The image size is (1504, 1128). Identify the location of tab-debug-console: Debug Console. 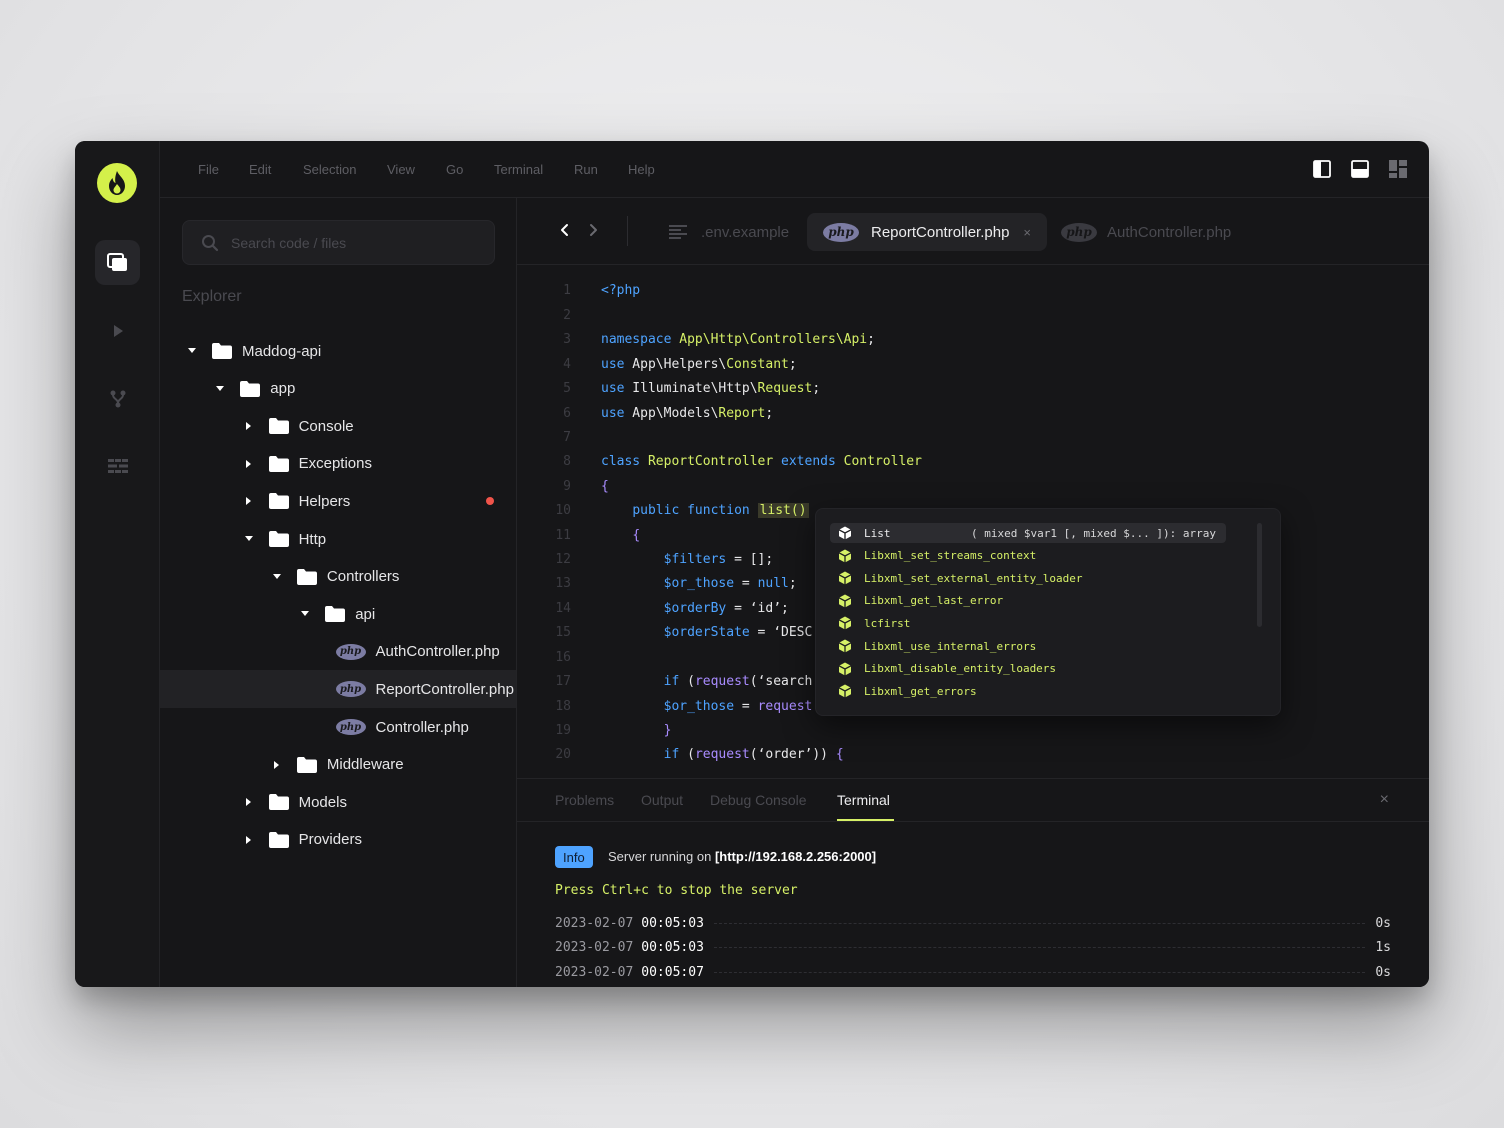
(758, 800).